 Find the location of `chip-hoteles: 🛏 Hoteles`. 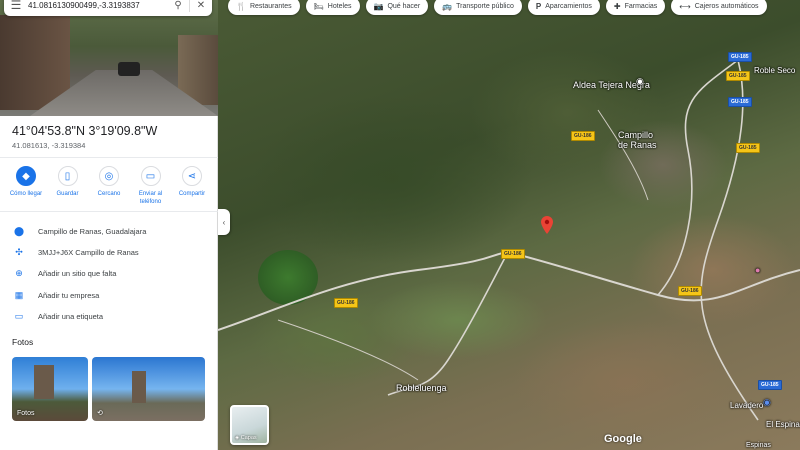

chip-hoteles: 🛏 Hoteles is located at coordinates (332, 7).